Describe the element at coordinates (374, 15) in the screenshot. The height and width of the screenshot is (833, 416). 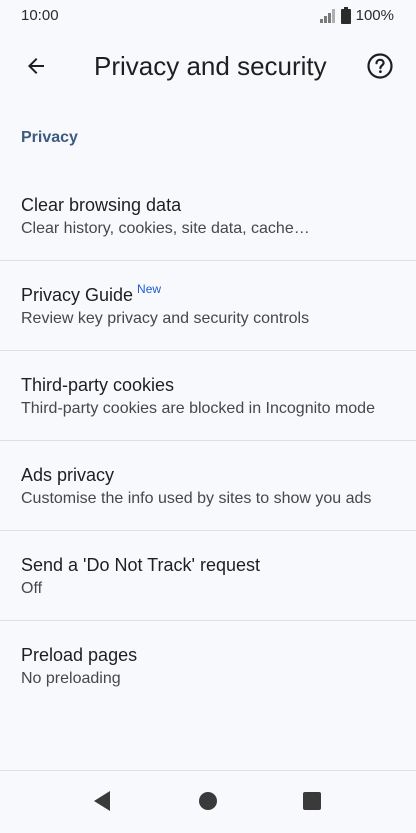
I see `battery-percent: 100%` at that location.